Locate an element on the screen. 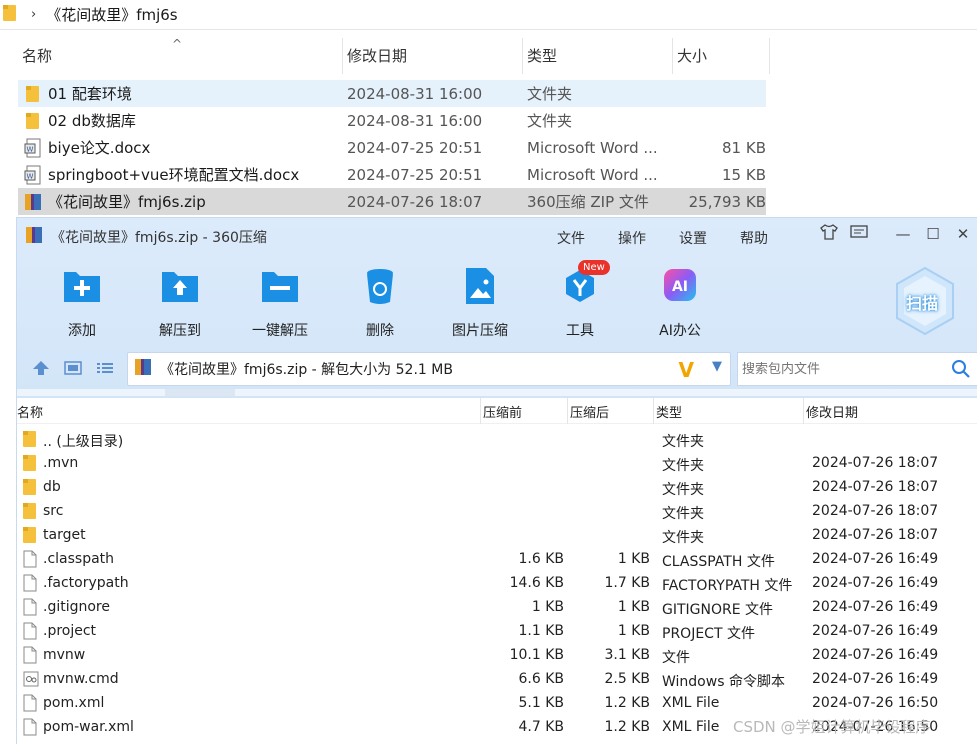  watermark: CSDN @学姐计算机毕设程序 is located at coordinates (832, 727).